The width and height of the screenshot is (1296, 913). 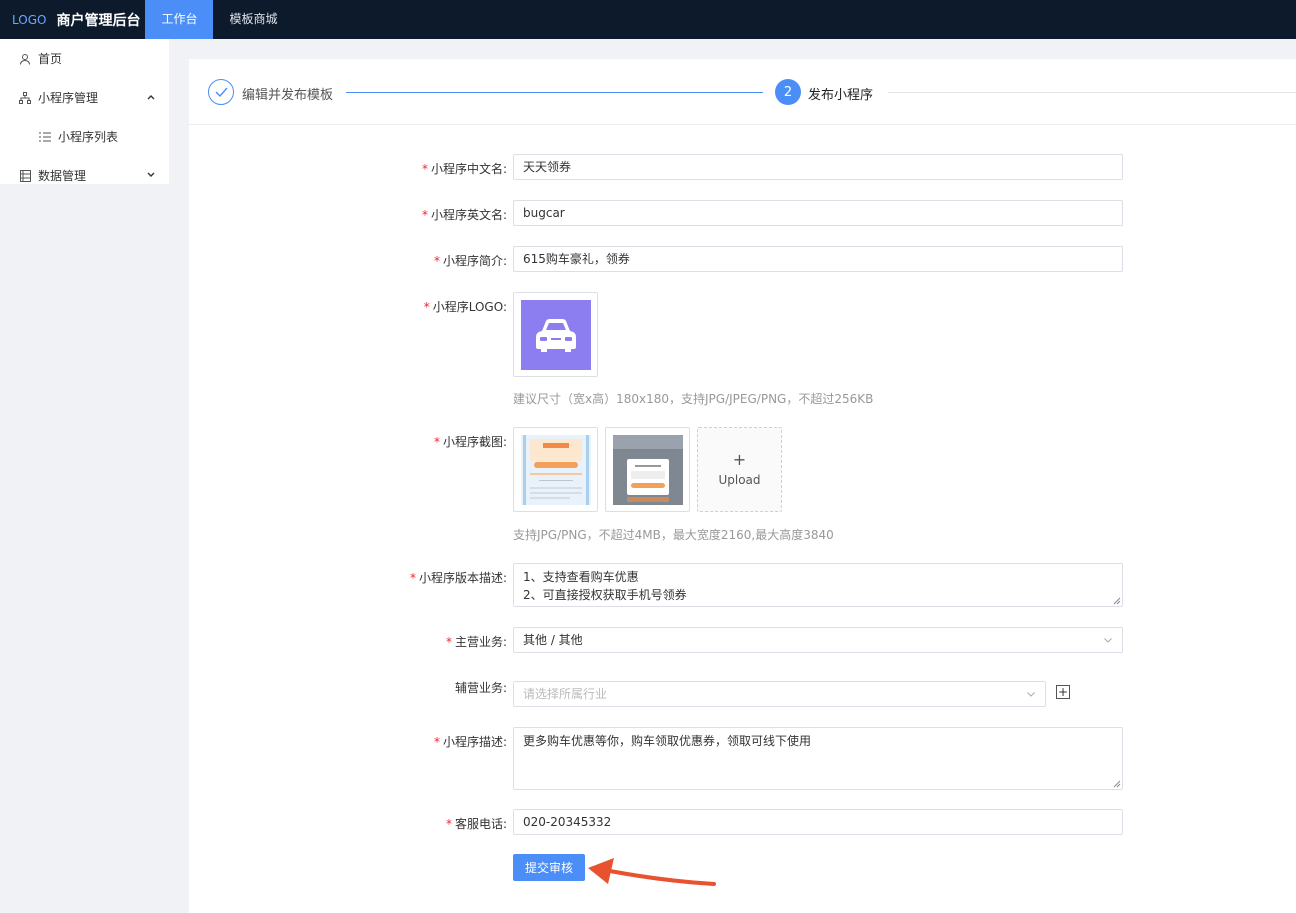 What do you see at coordinates (739, 469) in the screenshot?
I see `screenshot-upload-button: + Upload` at bounding box center [739, 469].